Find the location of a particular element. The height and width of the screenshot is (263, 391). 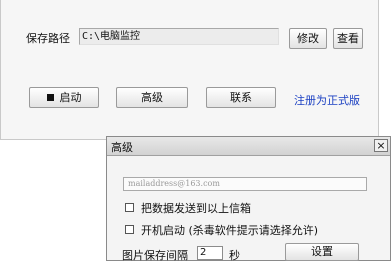

autostart-checkbox is located at coordinates (129, 229).